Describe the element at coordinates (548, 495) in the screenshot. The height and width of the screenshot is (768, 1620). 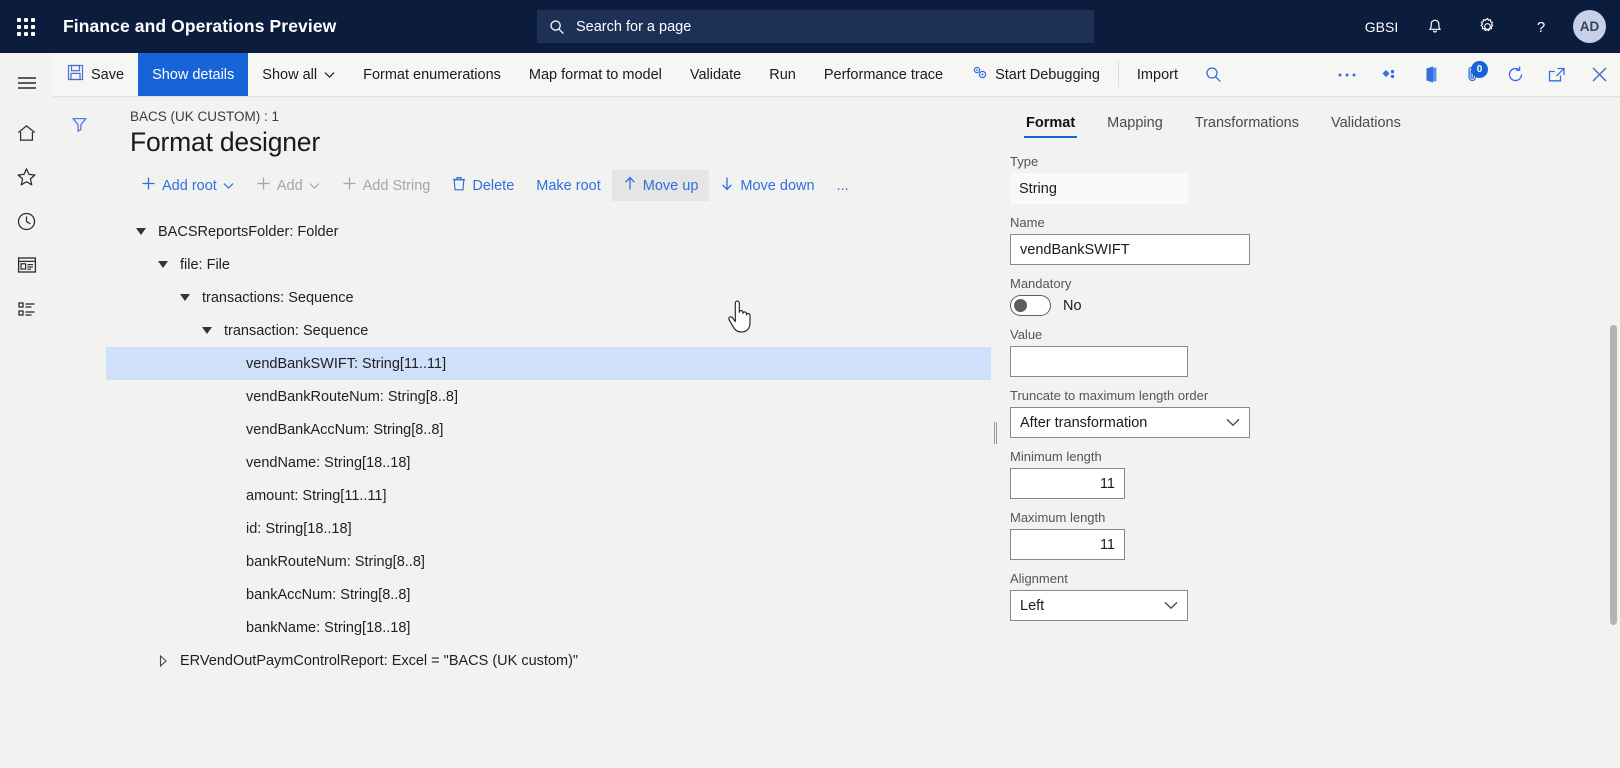
I see `tree-row: amount: String[11..11]` at that location.